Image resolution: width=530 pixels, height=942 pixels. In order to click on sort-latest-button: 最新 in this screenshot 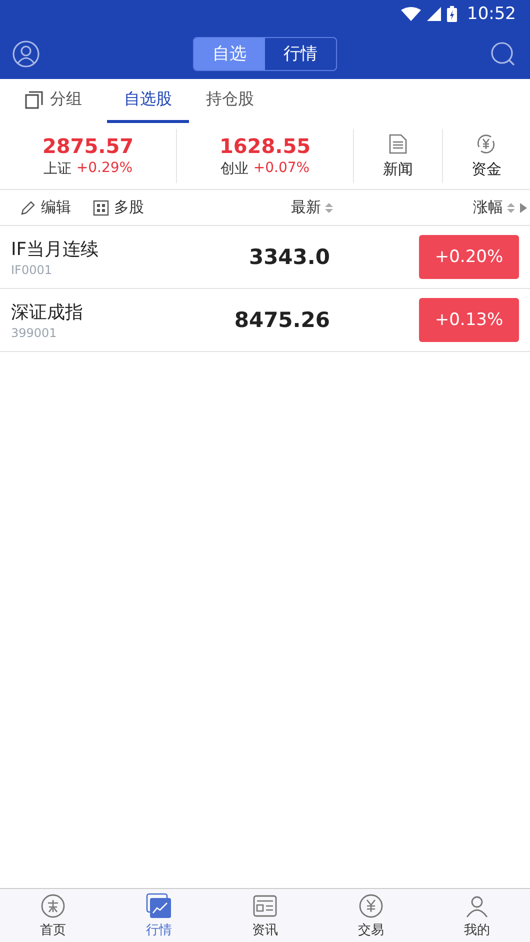, I will do `click(312, 207)`.